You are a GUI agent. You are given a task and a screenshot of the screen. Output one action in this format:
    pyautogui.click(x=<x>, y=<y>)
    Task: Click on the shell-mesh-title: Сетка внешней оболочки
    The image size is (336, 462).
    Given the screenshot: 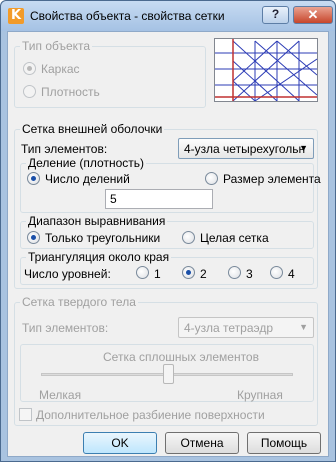 What is the action you would take?
    pyautogui.click(x=92, y=129)
    